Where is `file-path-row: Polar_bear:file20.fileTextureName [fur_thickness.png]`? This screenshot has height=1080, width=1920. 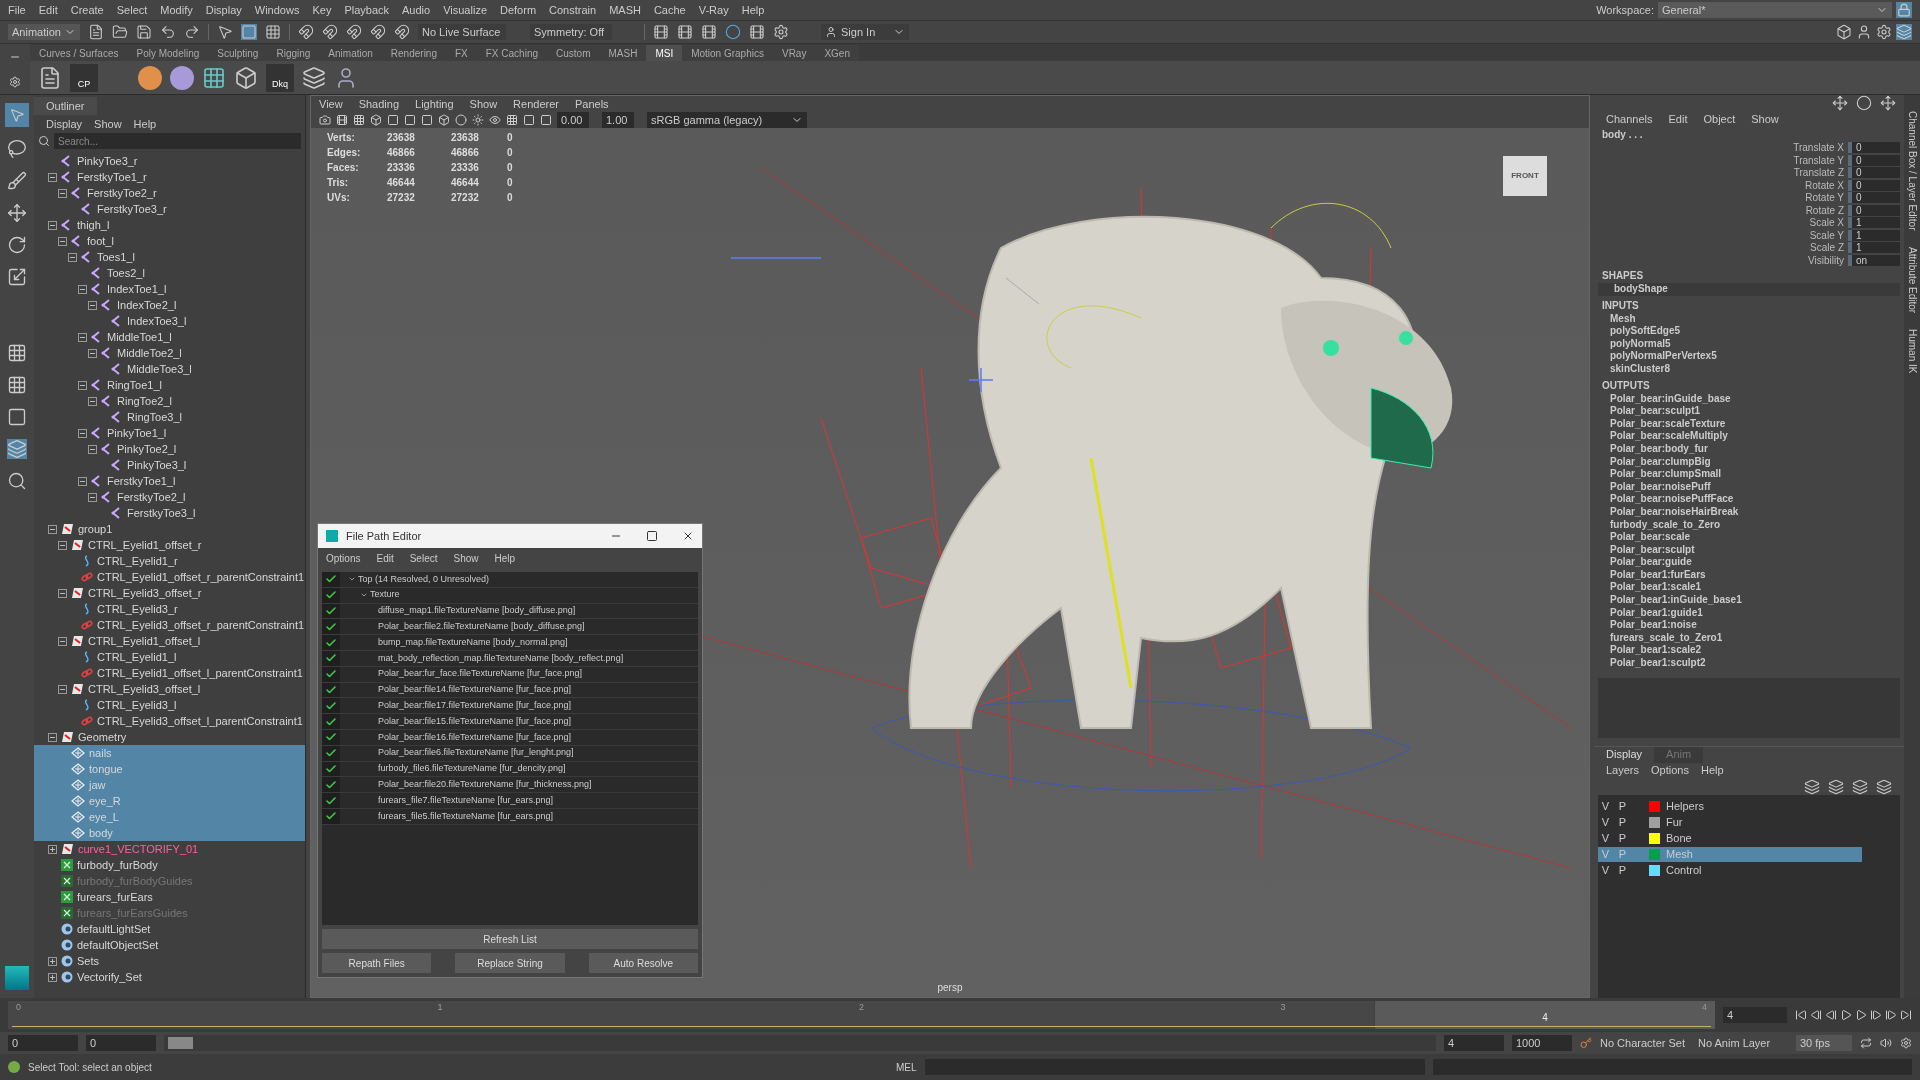
file-path-row: Polar_bear:file20.fileTextureName [fur_thickness.png] is located at coordinates (510, 785).